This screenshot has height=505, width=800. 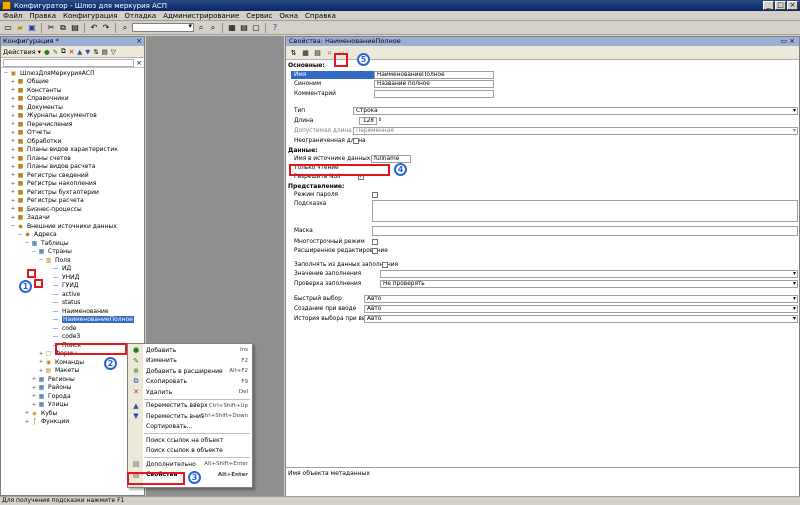 What do you see at coordinates (72, 184) in the screenshot?
I see `tree-item: + ■ Регистры накопления` at bounding box center [72, 184].